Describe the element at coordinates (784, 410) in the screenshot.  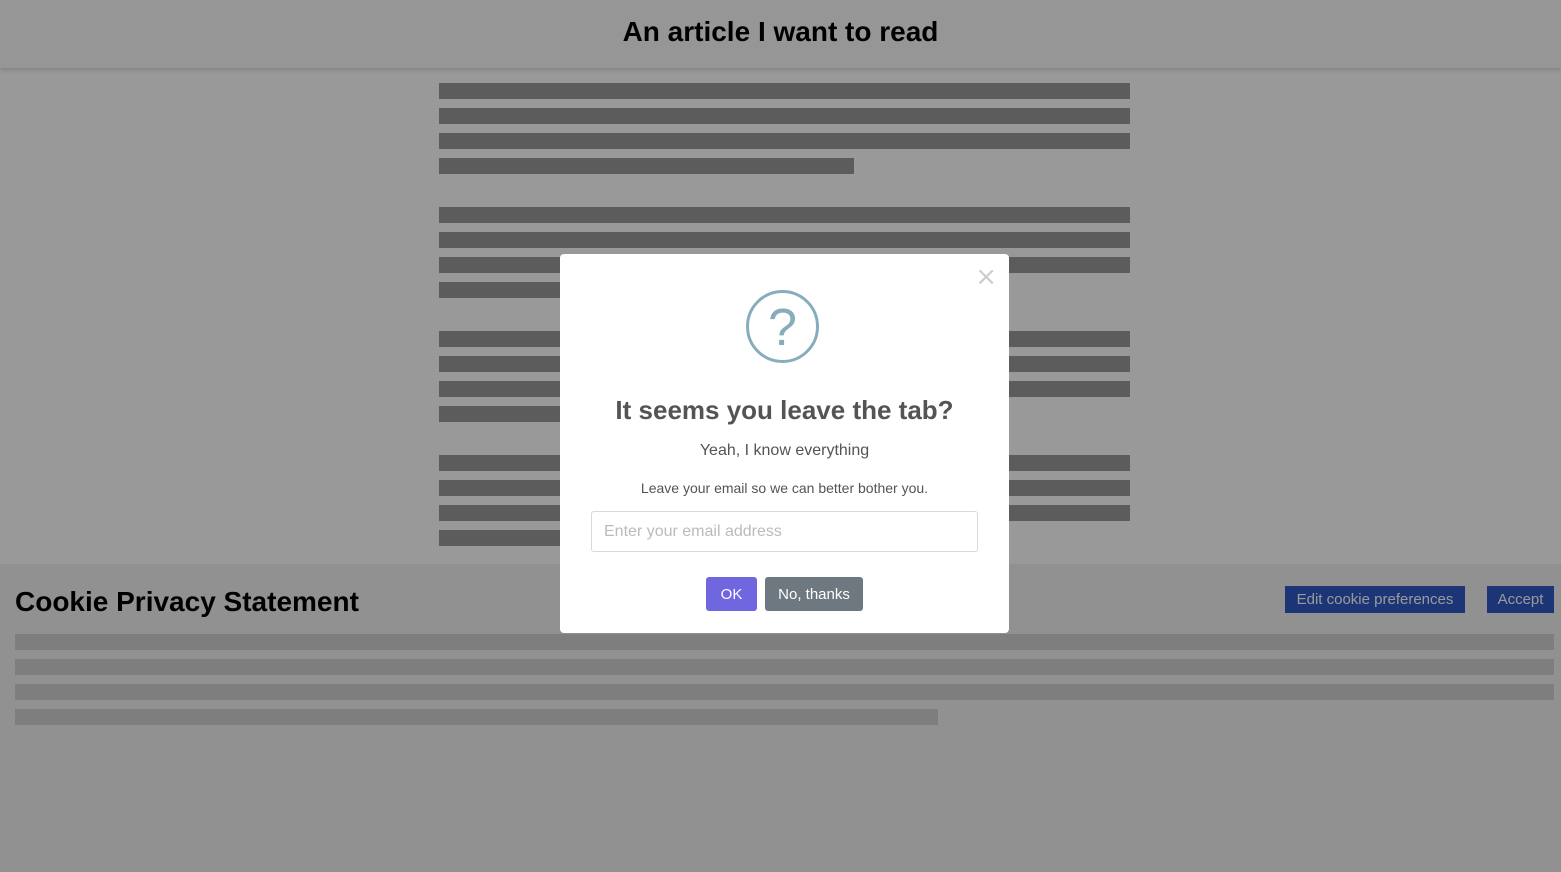
I see `modal-title: It seems you leave the tab?` at that location.